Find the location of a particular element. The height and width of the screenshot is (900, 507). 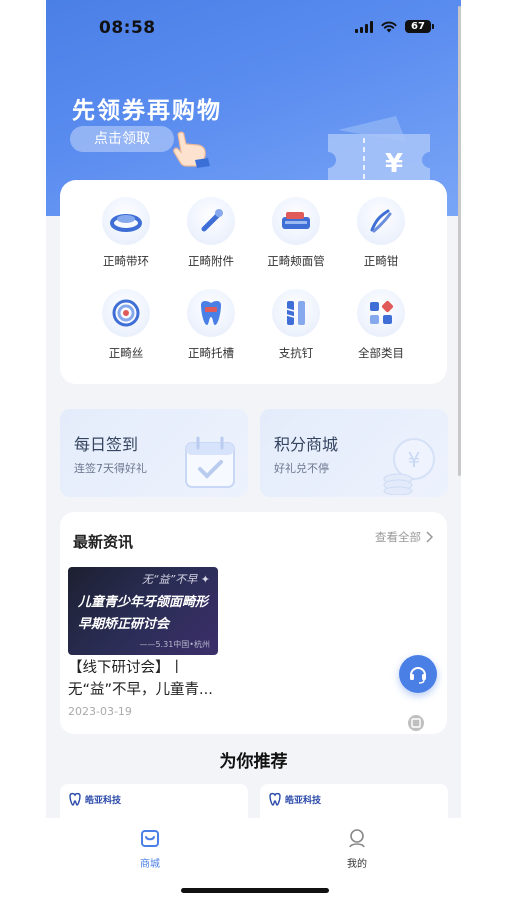

wifi-icon is located at coordinates (389, 26).